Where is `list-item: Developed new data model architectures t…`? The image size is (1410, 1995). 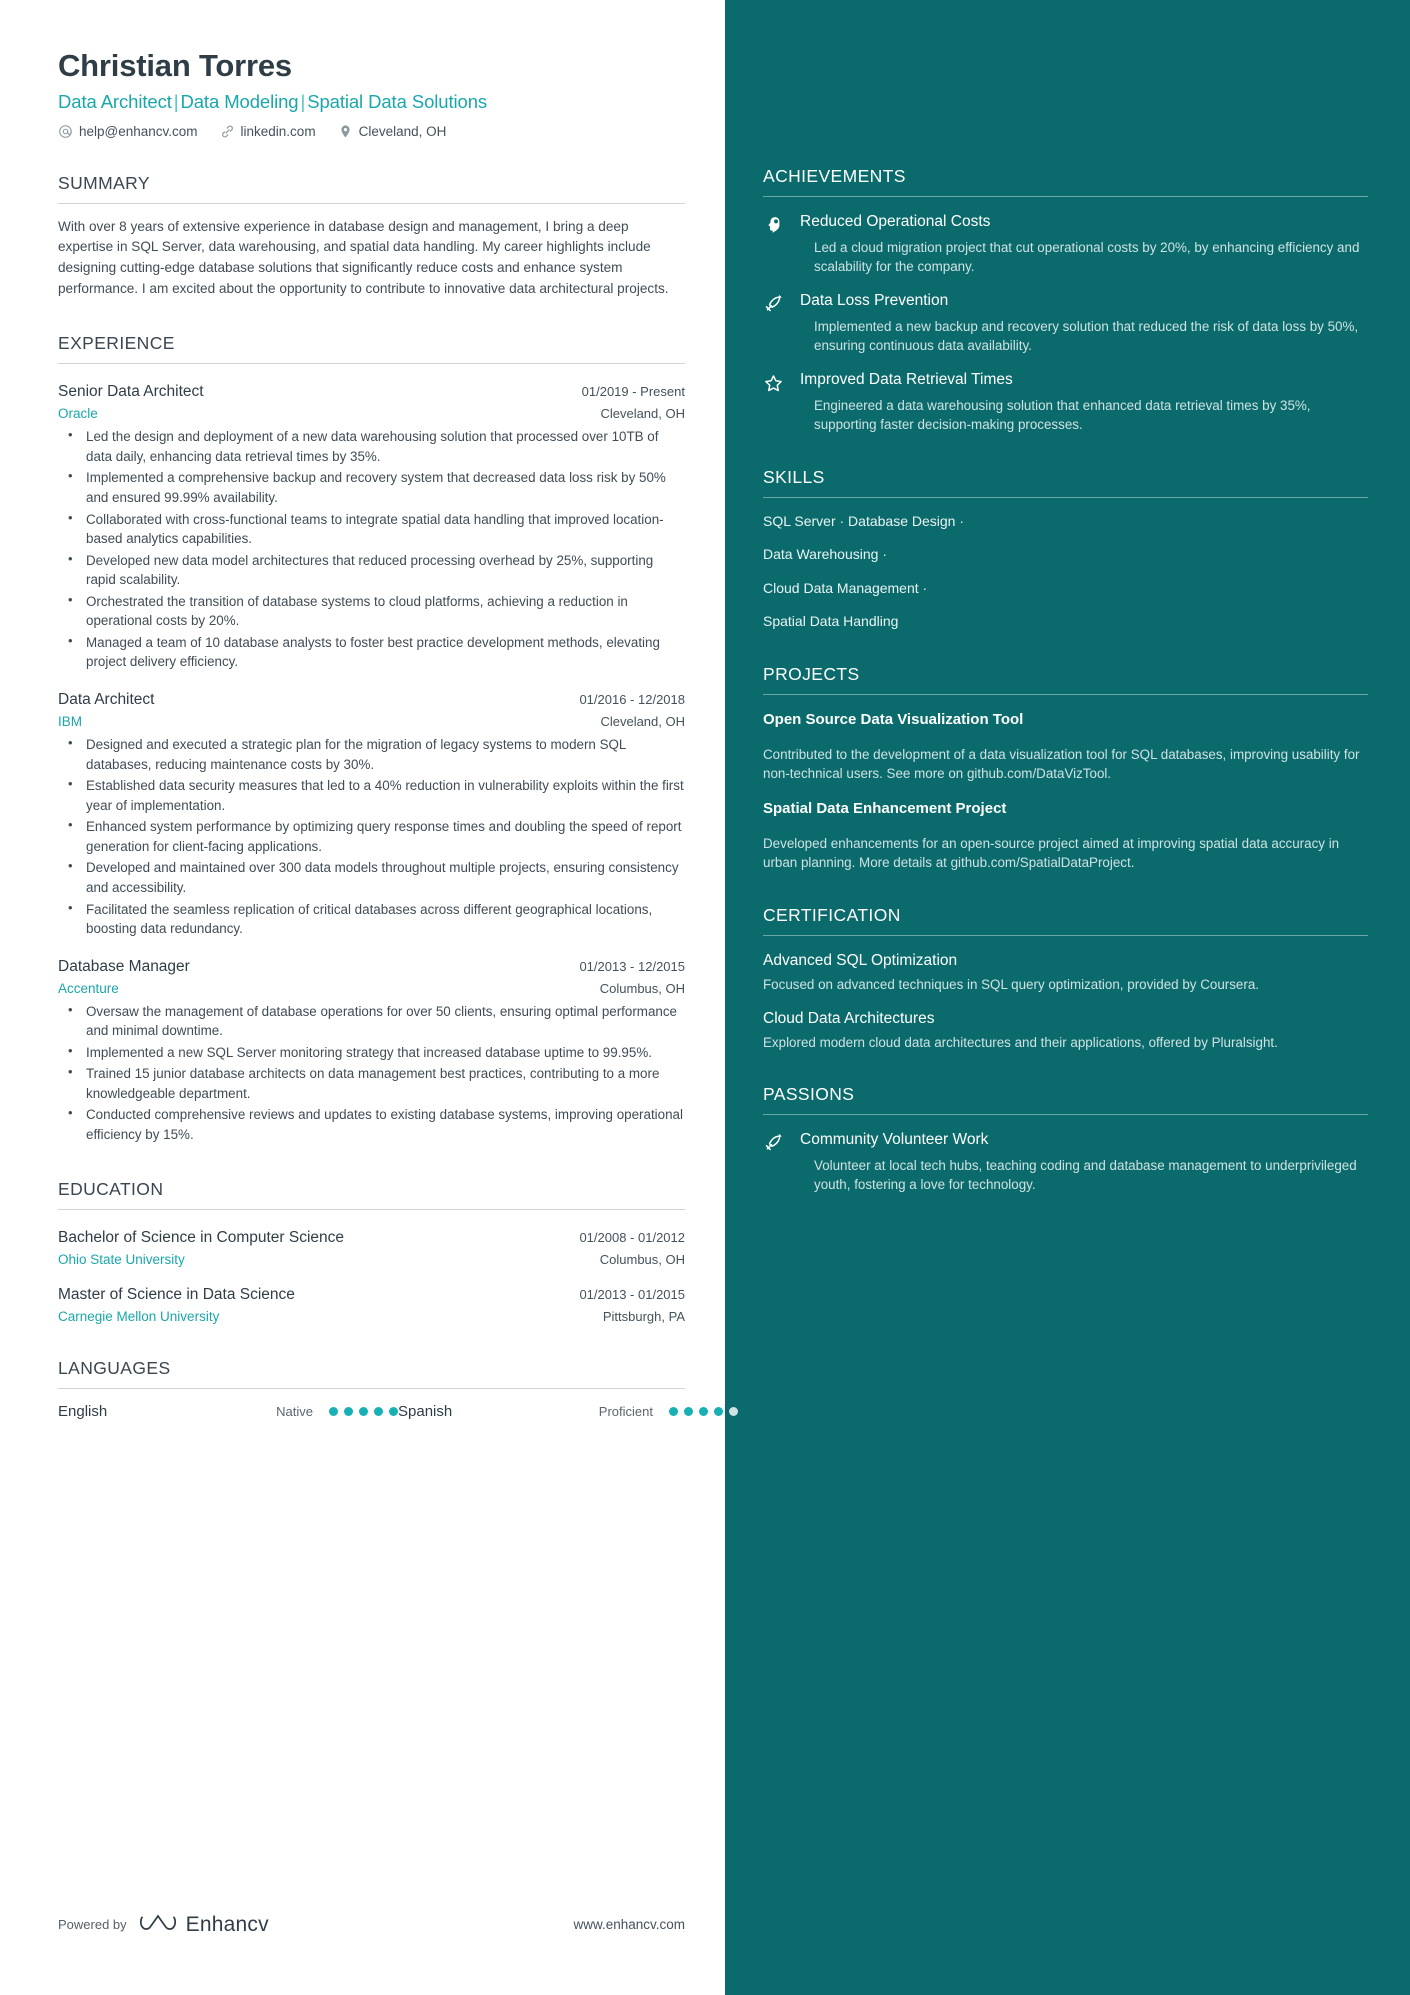 list-item: Developed new data model architectures t… is located at coordinates (371, 570).